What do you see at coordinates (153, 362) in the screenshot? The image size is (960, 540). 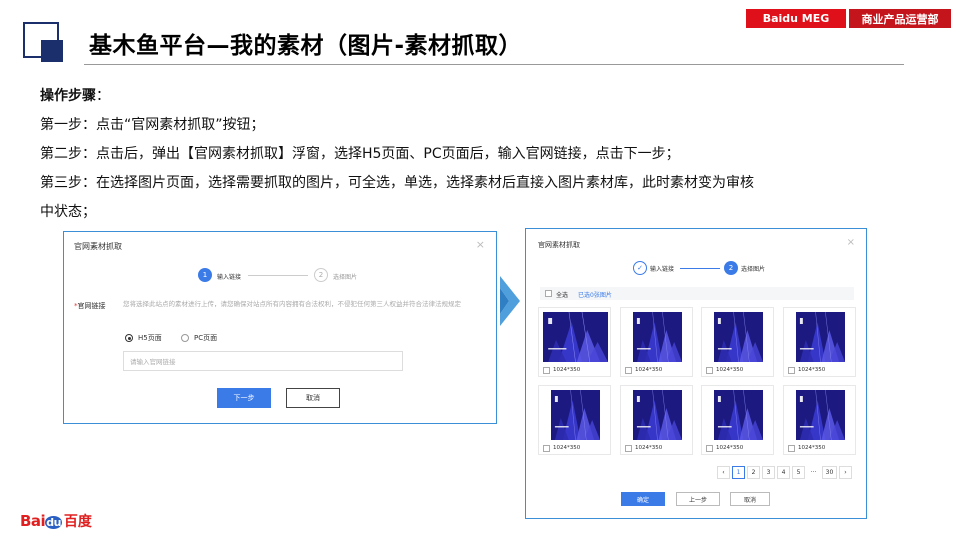 I see `url-input-placeholder: 请输入官网链接` at bounding box center [153, 362].